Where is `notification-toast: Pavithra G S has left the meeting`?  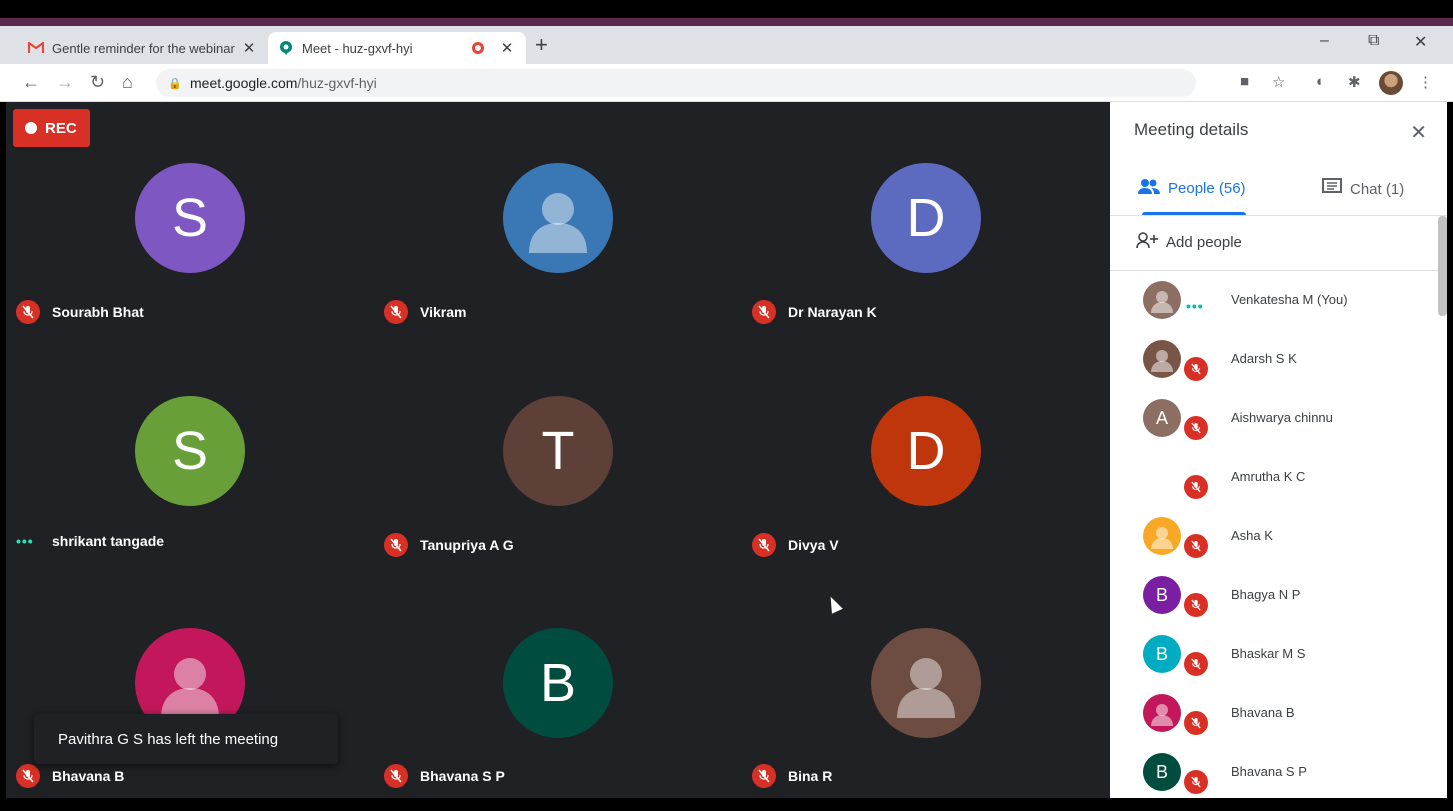
notification-toast: Pavithra G S has left the meeting is located at coordinates (186, 739).